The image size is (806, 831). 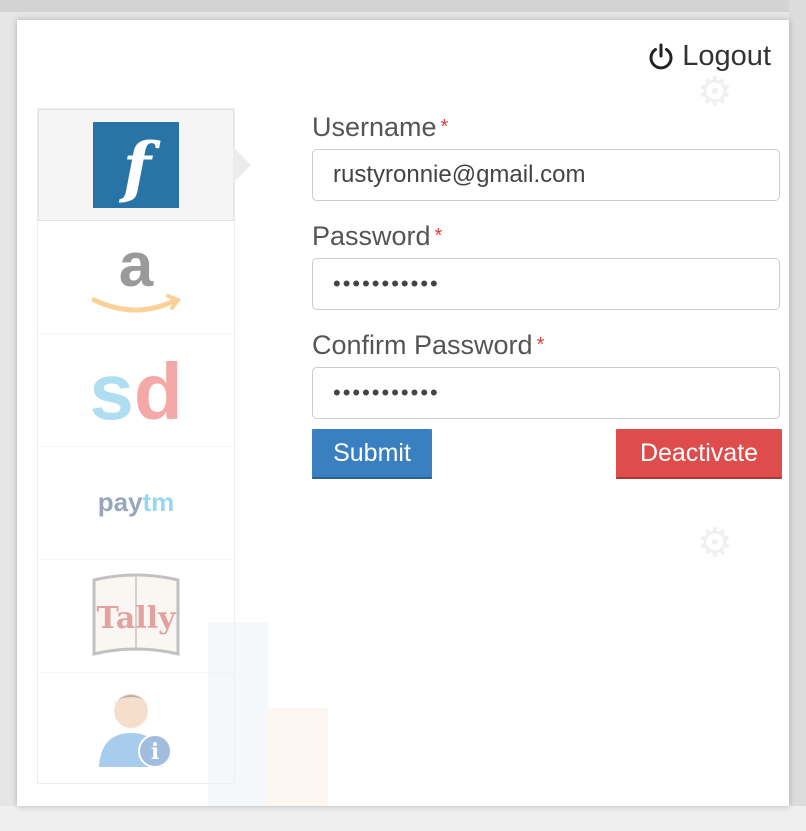 I want to click on submit-button: Submit, so click(x=372, y=454).